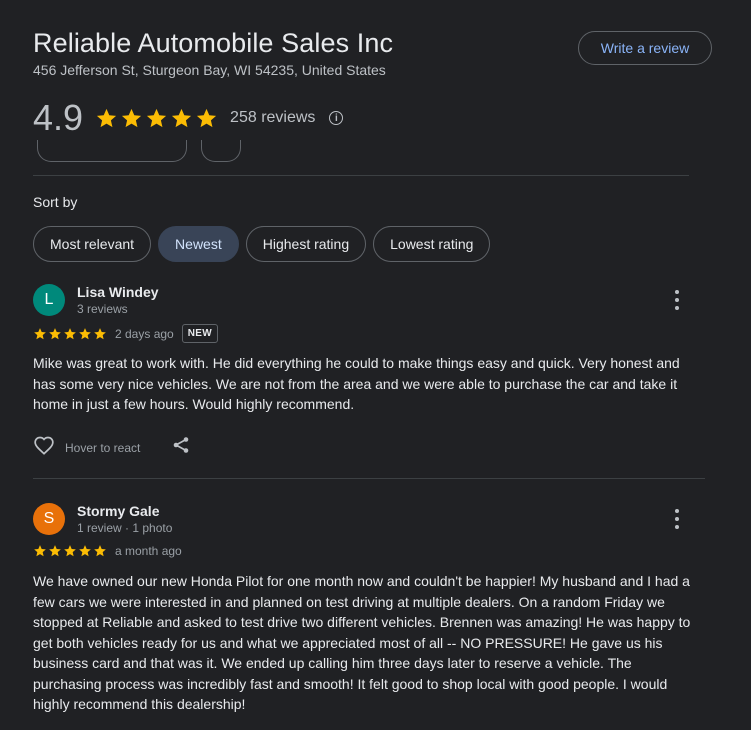 This screenshot has width=751, height=730. I want to click on business-title: Reliable Automobile Sales Inc, so click(213, 43).